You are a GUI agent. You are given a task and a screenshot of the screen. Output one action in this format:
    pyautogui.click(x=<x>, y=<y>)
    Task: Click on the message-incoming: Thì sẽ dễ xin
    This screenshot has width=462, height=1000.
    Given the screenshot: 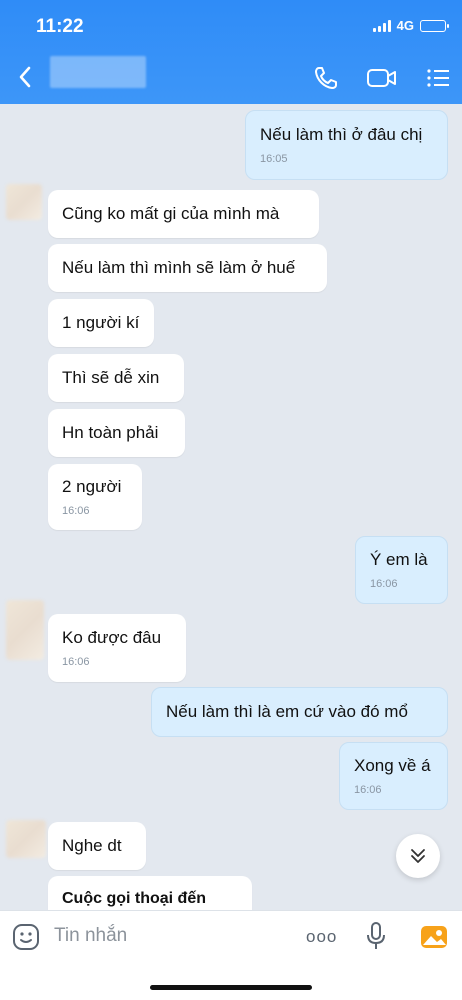 What is the action you would take?
    pyautogui.click(x=116, y=378)
    